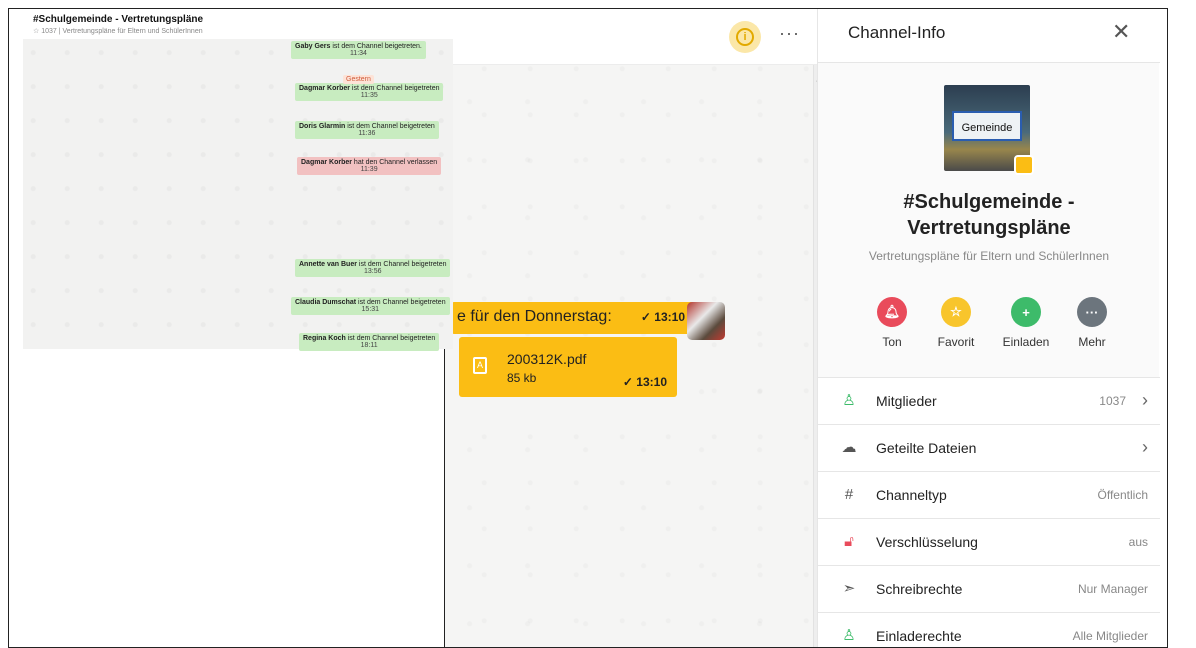 The height and width of the screenshot is (648, 1196). Describe the element at coordinates (370, 309) in the screenshot. I see `message-time: 15:31` at that location.